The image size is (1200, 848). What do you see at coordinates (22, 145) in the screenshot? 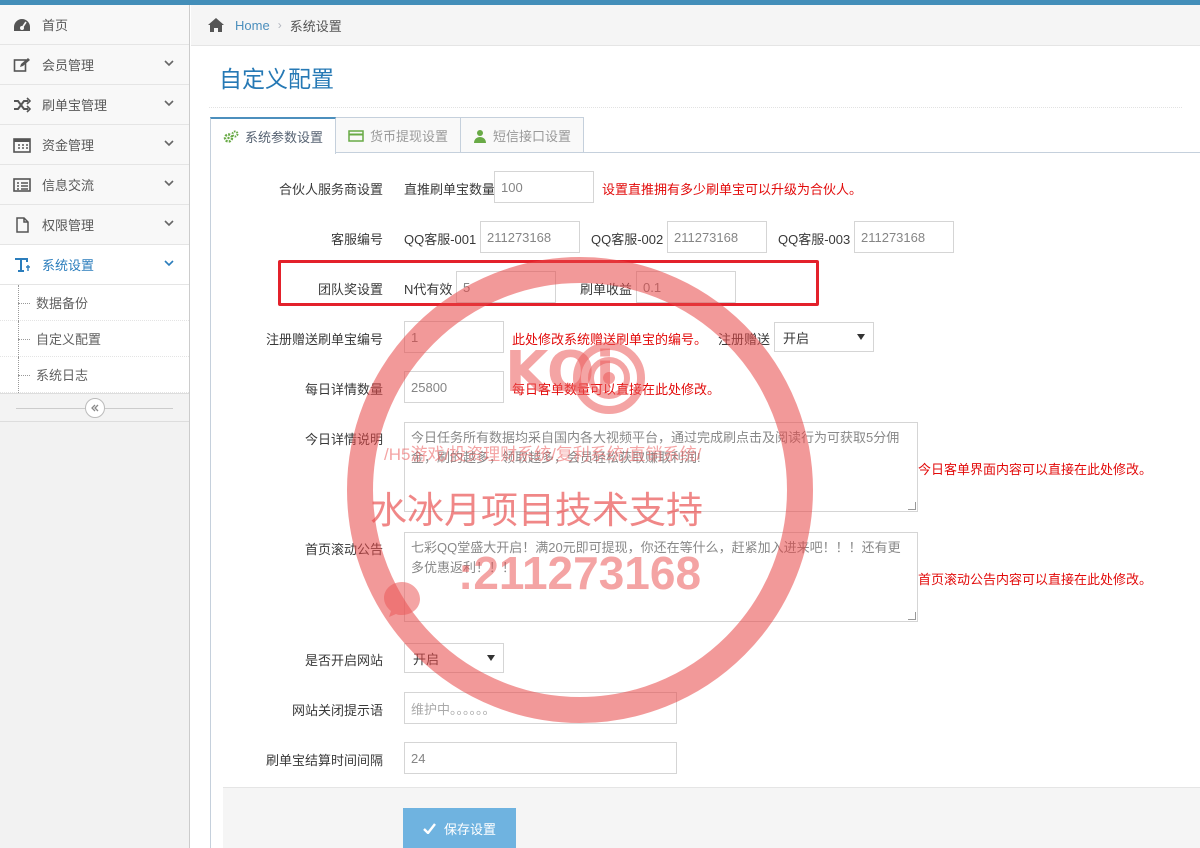
I see `calendar-icon` at bounding box center [22, 145].